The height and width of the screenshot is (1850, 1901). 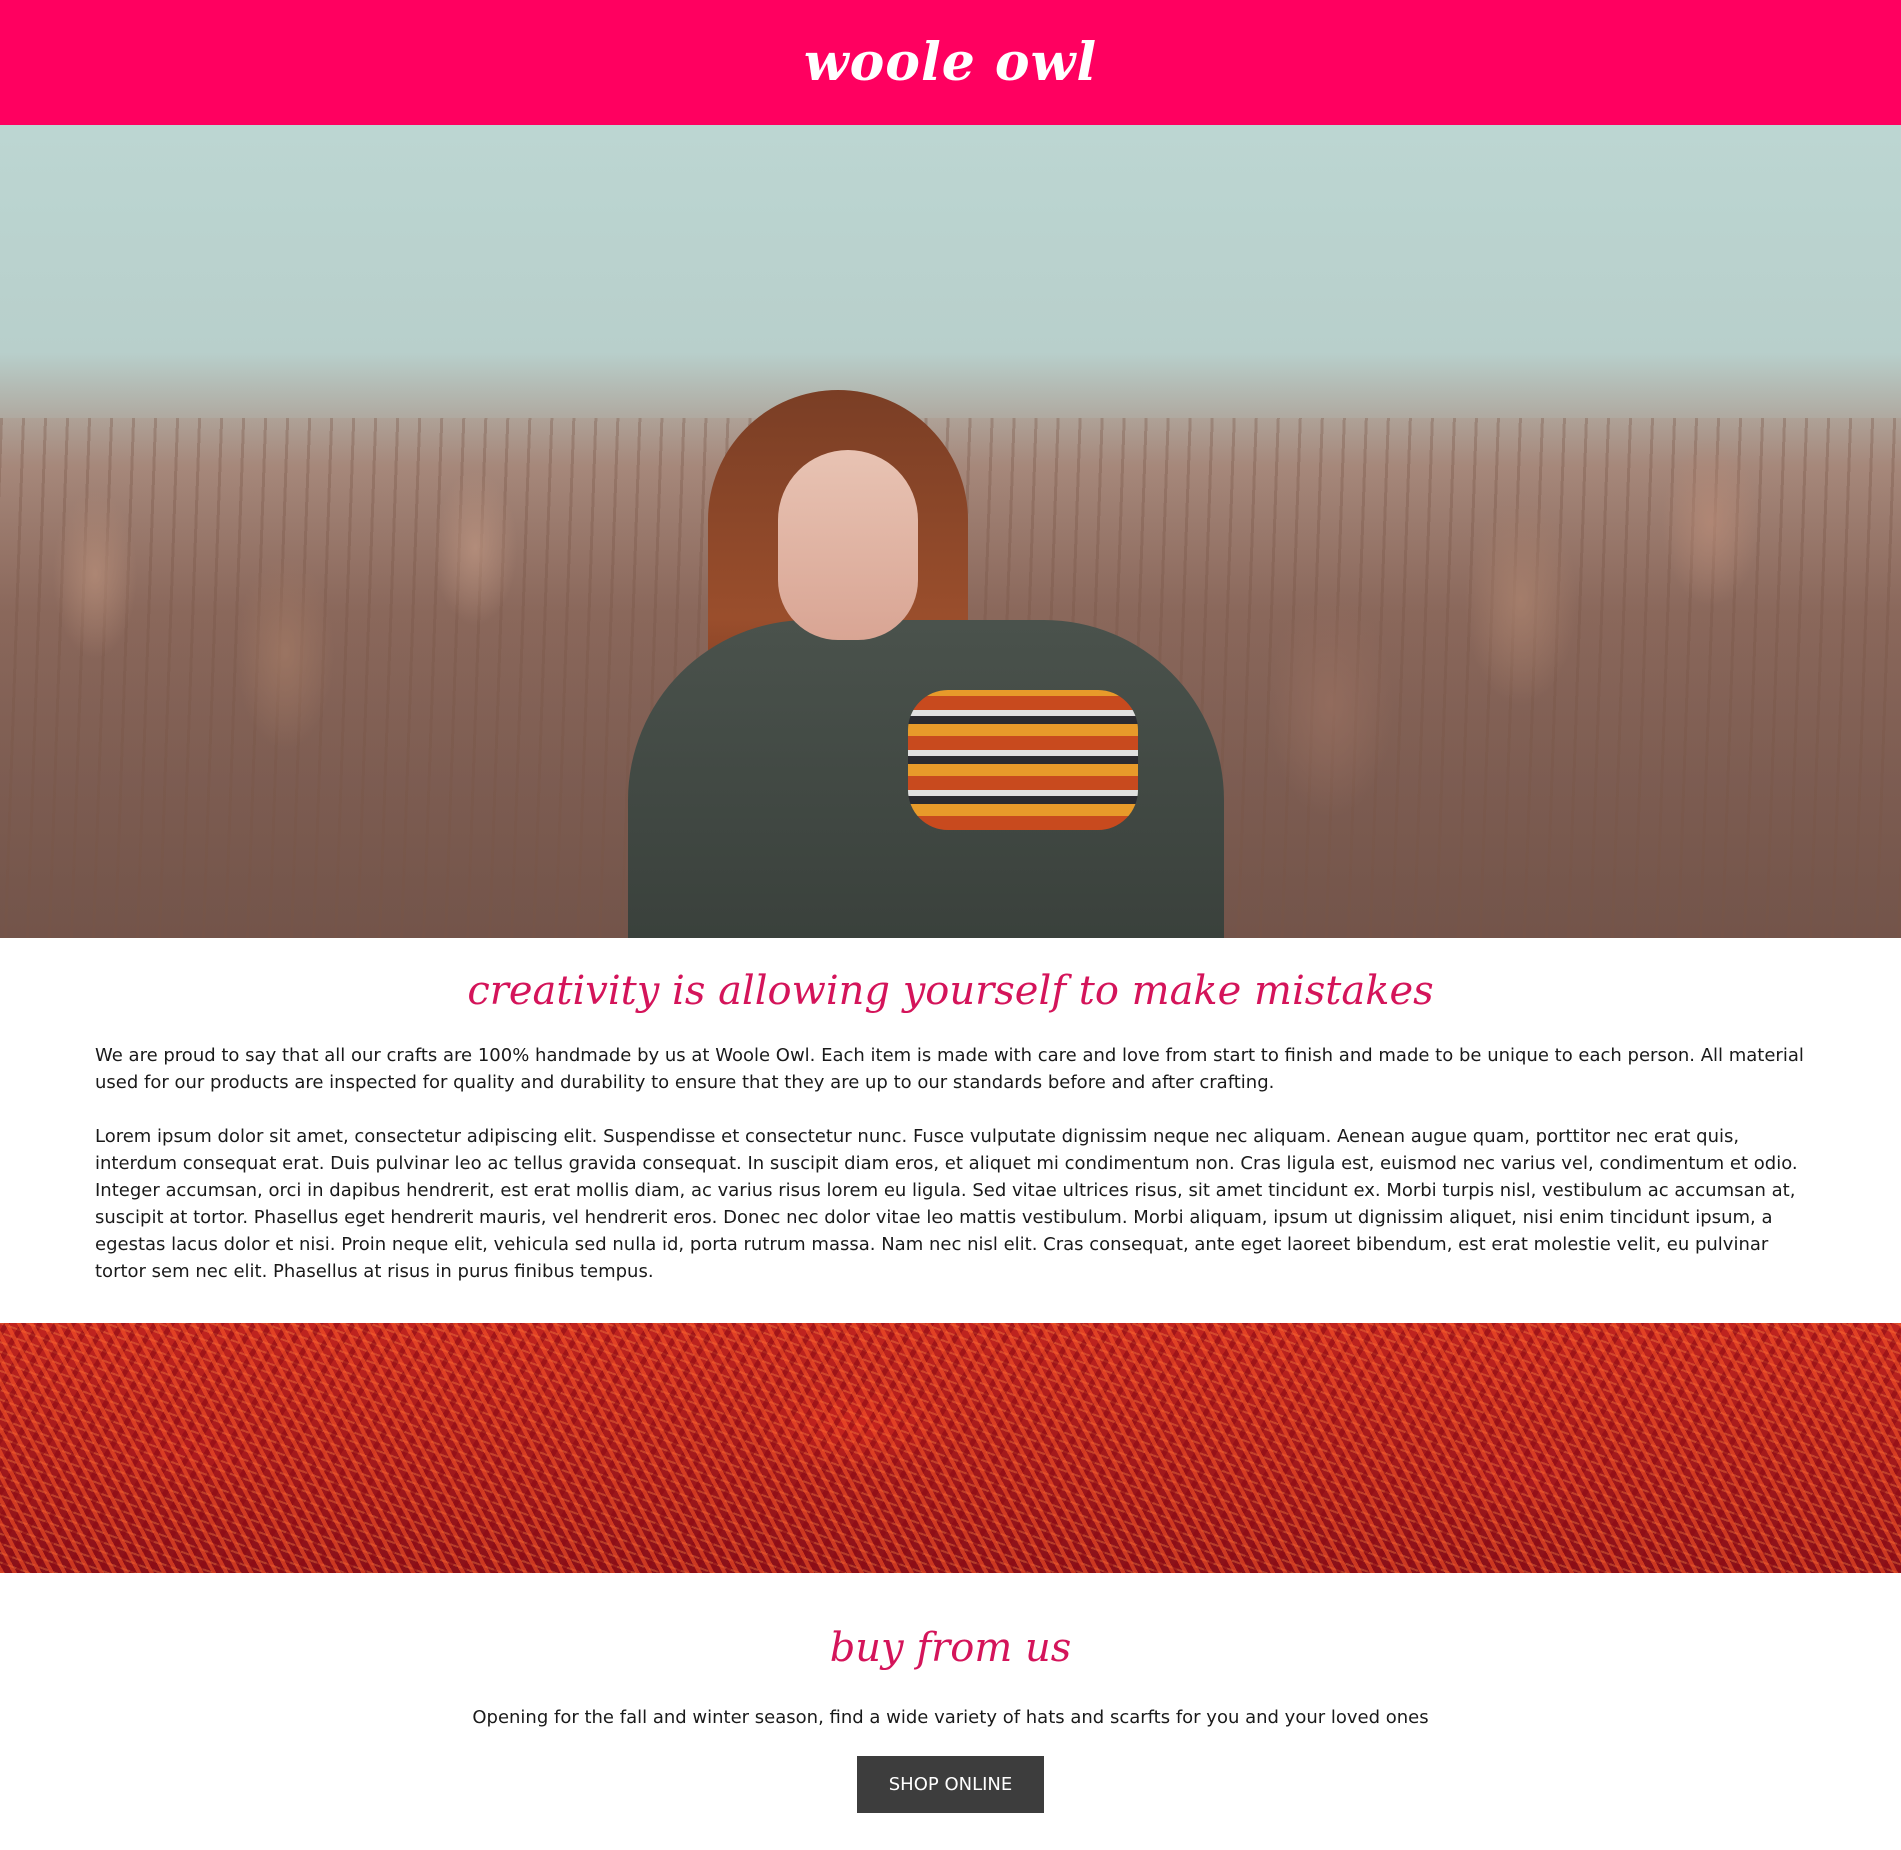 What do you see at coordinates (926, 664) in the screenshot?
I see `hero-woman-figure` at bounding box center [926, 664].